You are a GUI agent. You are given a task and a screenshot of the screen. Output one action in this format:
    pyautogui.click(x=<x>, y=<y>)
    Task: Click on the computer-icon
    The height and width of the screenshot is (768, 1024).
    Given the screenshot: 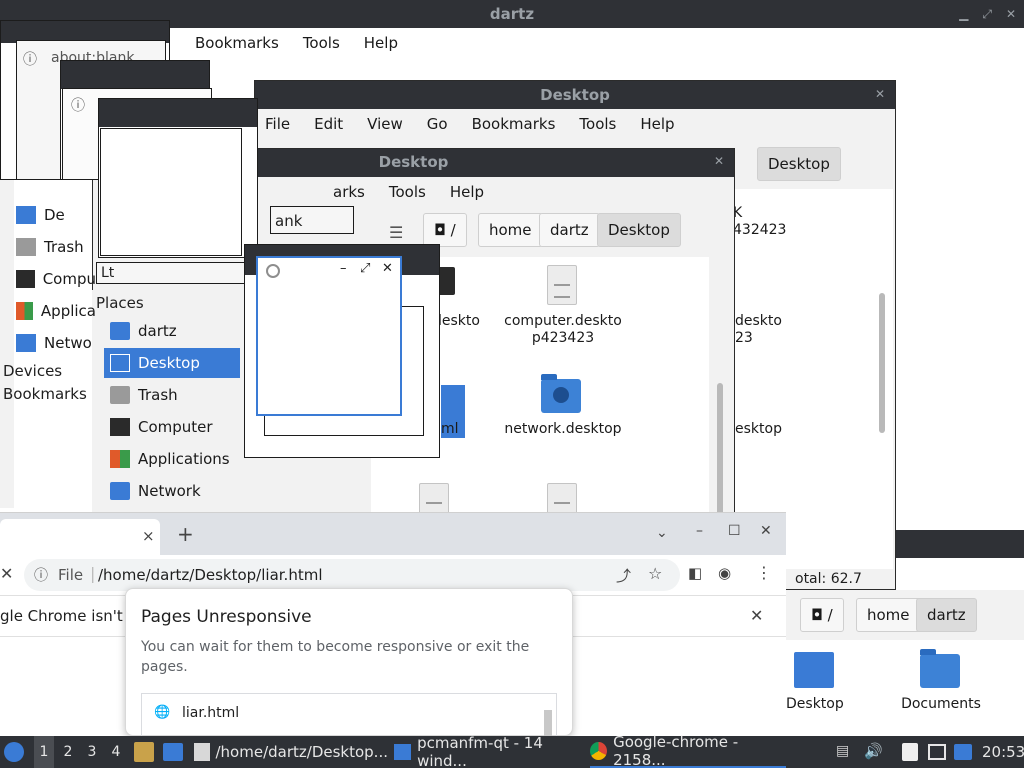 What is the action you would take?
    pyautogui.click(x=25, y=279)
    